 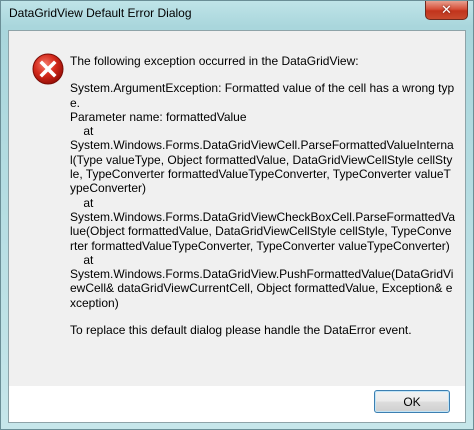 What do you see at coordinates (412, 401) in the screenshot?
I see `ok-button: OK` at bounding box center [412, 401].